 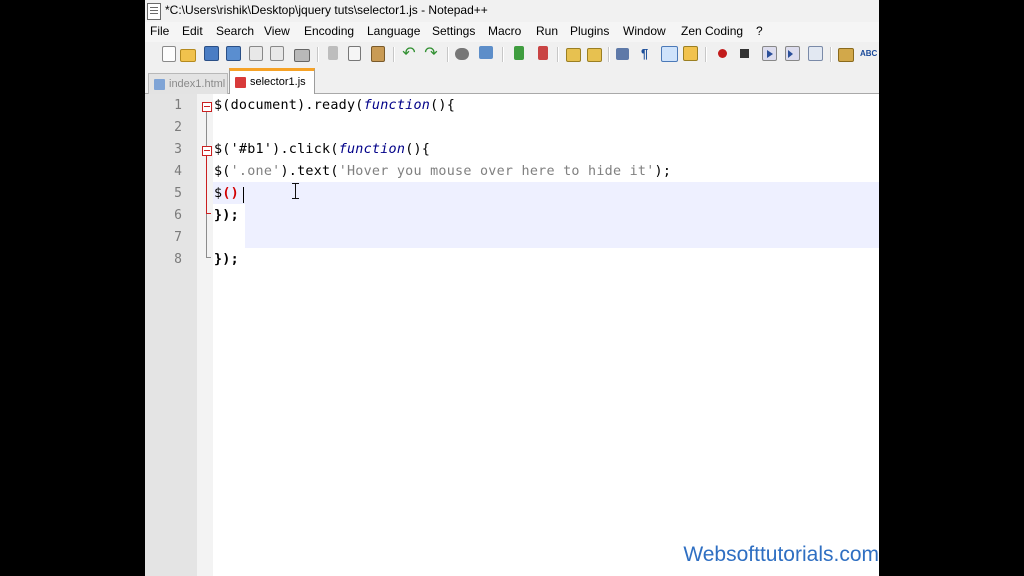 I want to click on zoom-out-icon, so click(x=543, y=53).